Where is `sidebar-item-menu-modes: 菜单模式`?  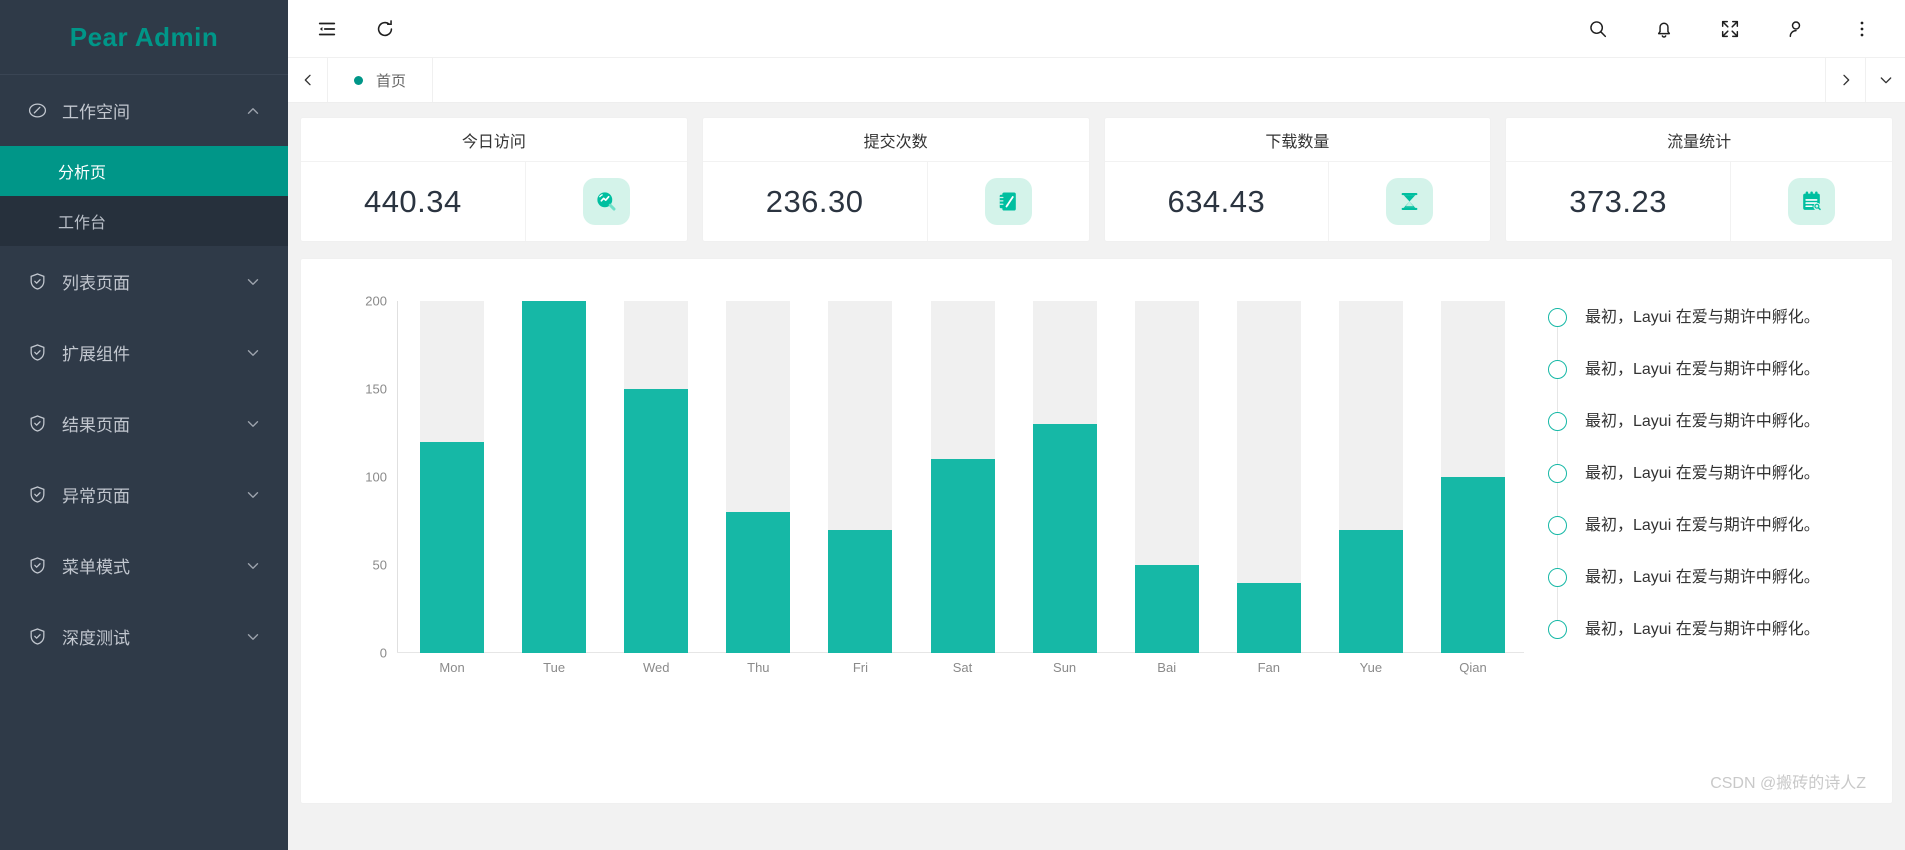
sidebar-item-menu-modes: 菜单模式 is located at coordinates (144, 565).